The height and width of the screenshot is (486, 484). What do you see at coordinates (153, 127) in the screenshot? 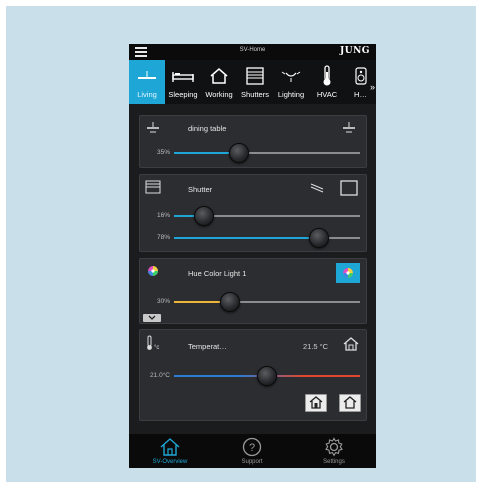
I see `pendant-light-icon` at bounding box center [153, 127].